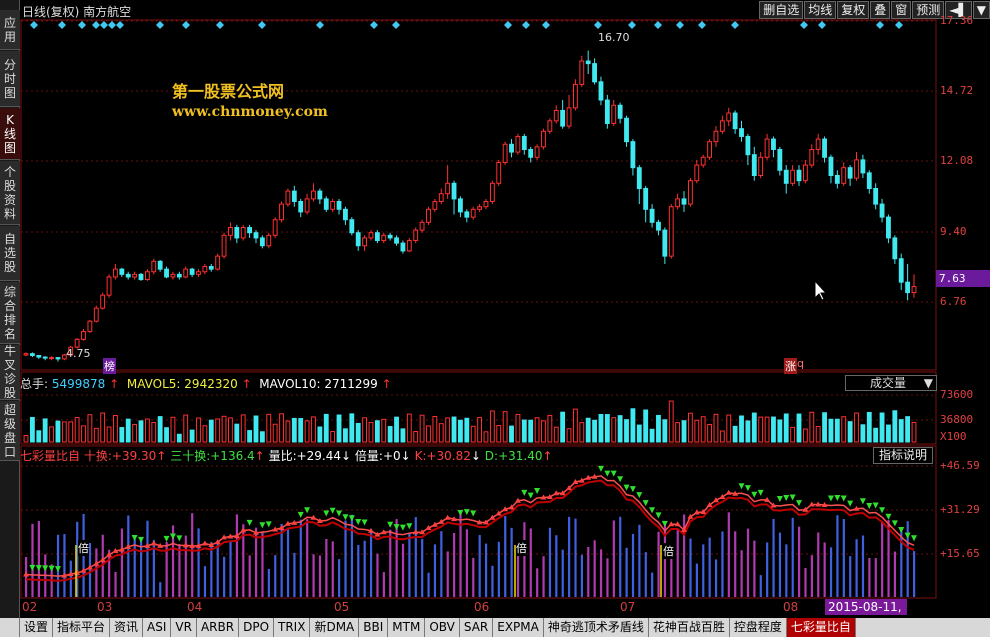  What do you see at coordinates (476, 627) in the screenshot?
I see `bottom-tab: SAR` at bounding box center [476, 627].